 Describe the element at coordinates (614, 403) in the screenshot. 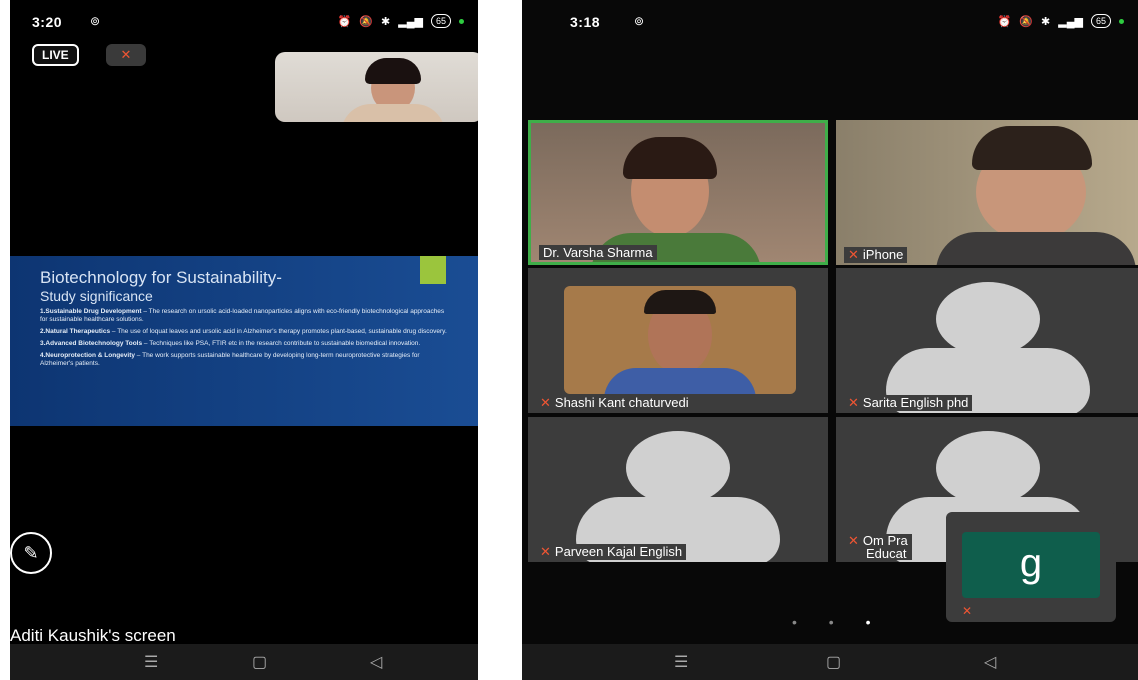

I see `participant-name: ✕ Shashi Kant chaturvedi` at that location.